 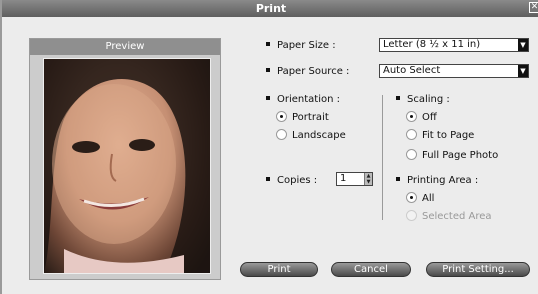 I want to click on radio-disabled-icon, so click(x=411, y=215).